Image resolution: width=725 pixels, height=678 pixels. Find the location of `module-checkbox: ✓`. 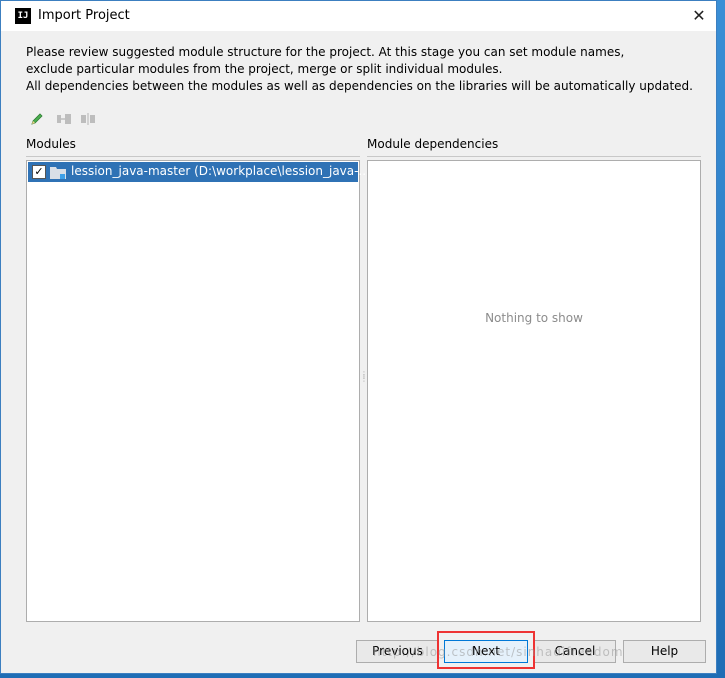

module-checkbox: ✓ is located at coordinates (39, 172).